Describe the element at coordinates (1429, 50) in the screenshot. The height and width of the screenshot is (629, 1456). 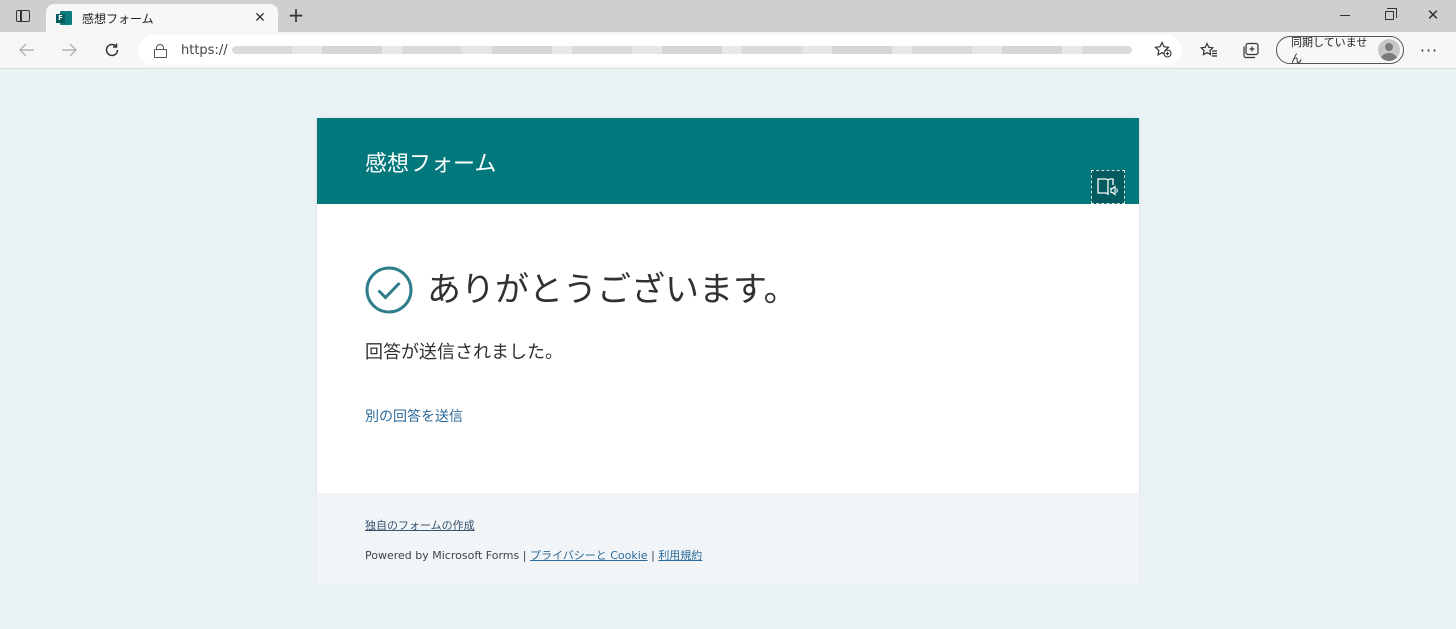
I see `more-menu-button: ···` at that location.